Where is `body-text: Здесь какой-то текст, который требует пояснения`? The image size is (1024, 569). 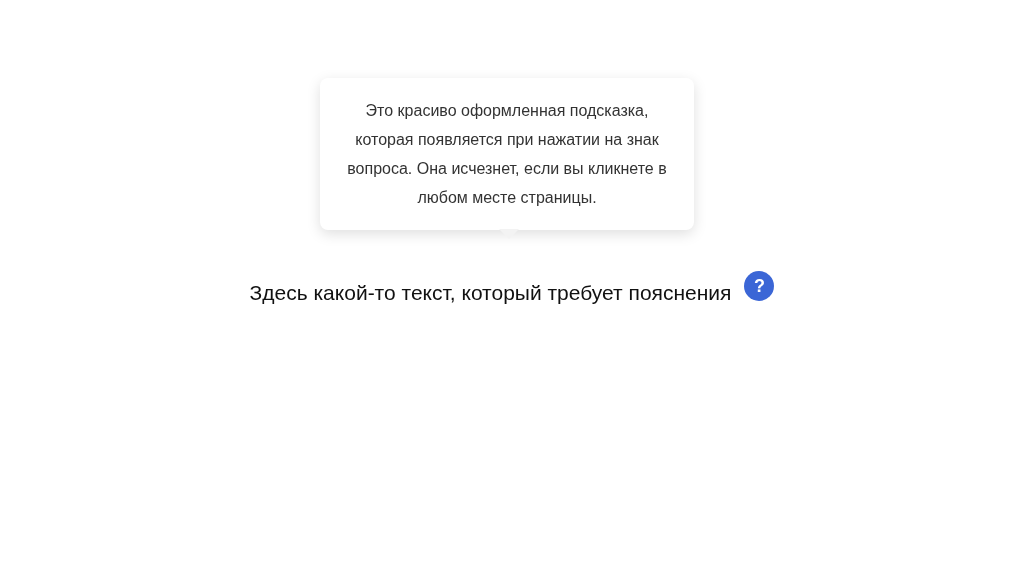
body-text: Здесь какой-то текст, который требует пояснения is located at coordinates (490, 293).